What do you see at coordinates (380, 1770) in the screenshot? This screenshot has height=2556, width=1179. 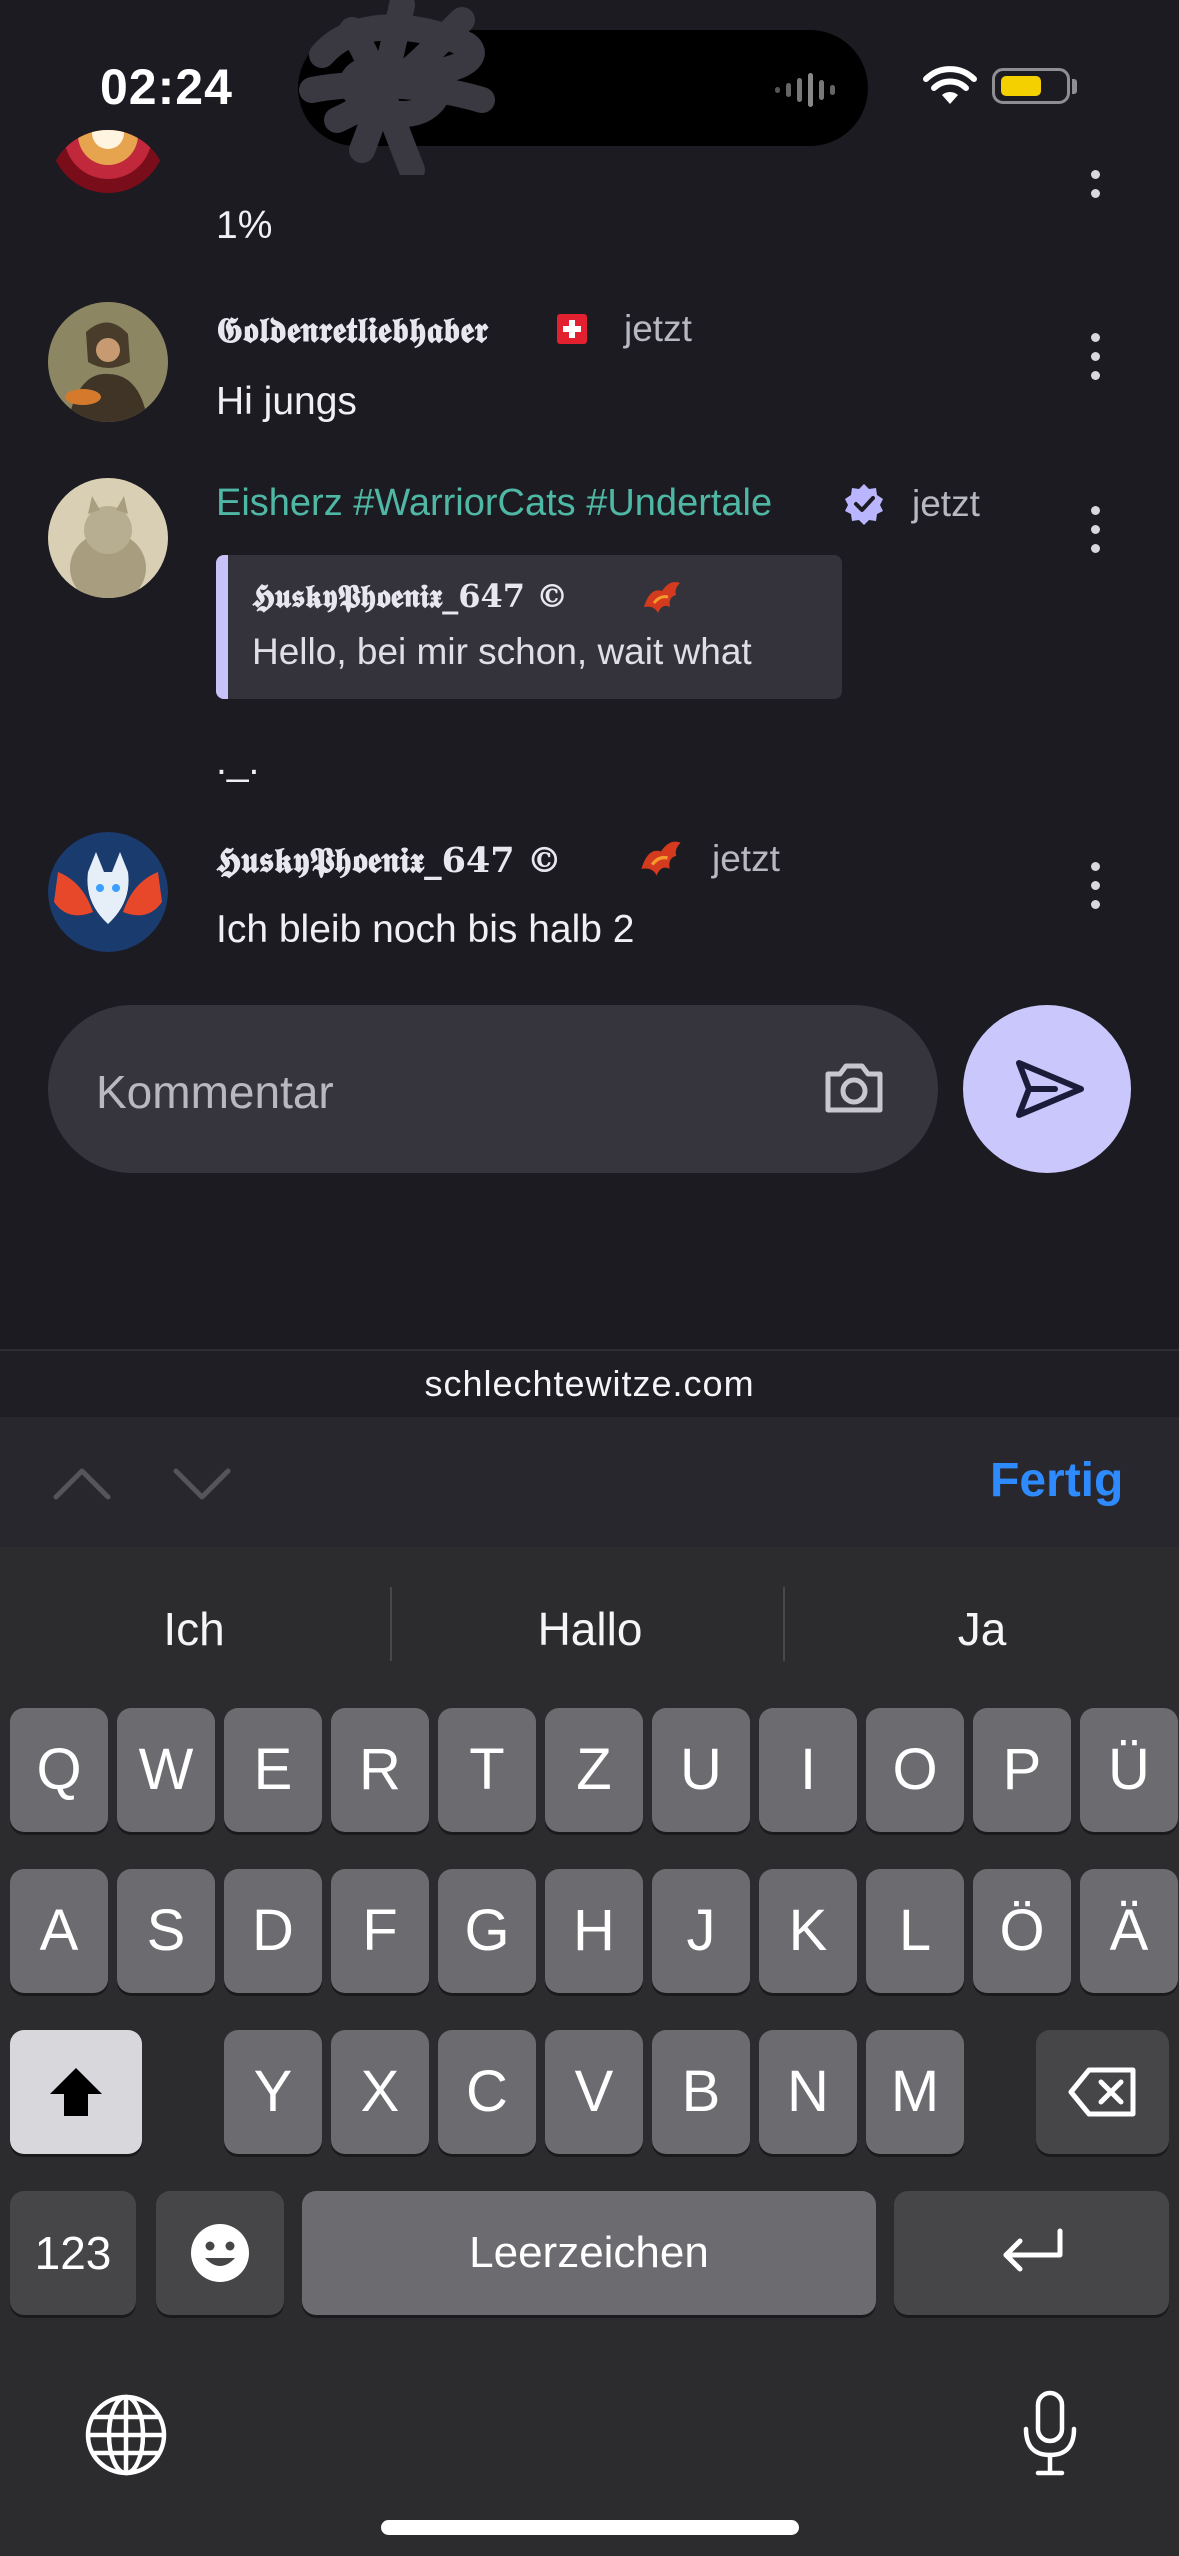 I see `key-r: R` at bounding box center [380, 1770].